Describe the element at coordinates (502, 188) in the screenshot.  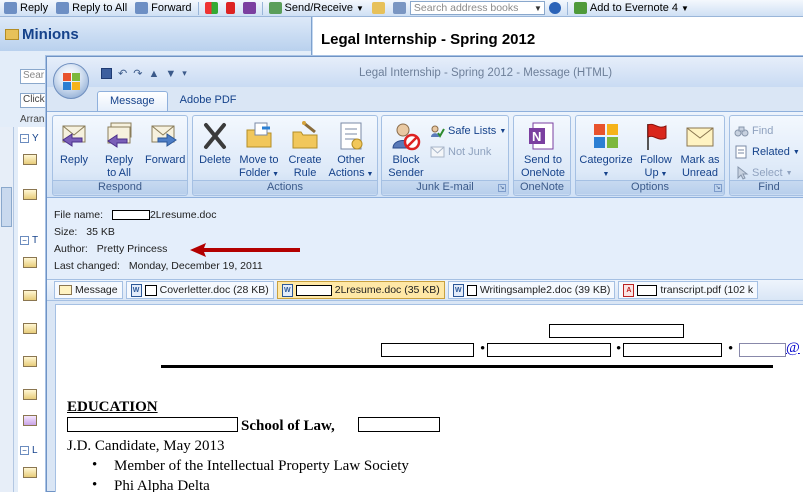
I see `junk-email-dialog-launcher: ↘` at that location.